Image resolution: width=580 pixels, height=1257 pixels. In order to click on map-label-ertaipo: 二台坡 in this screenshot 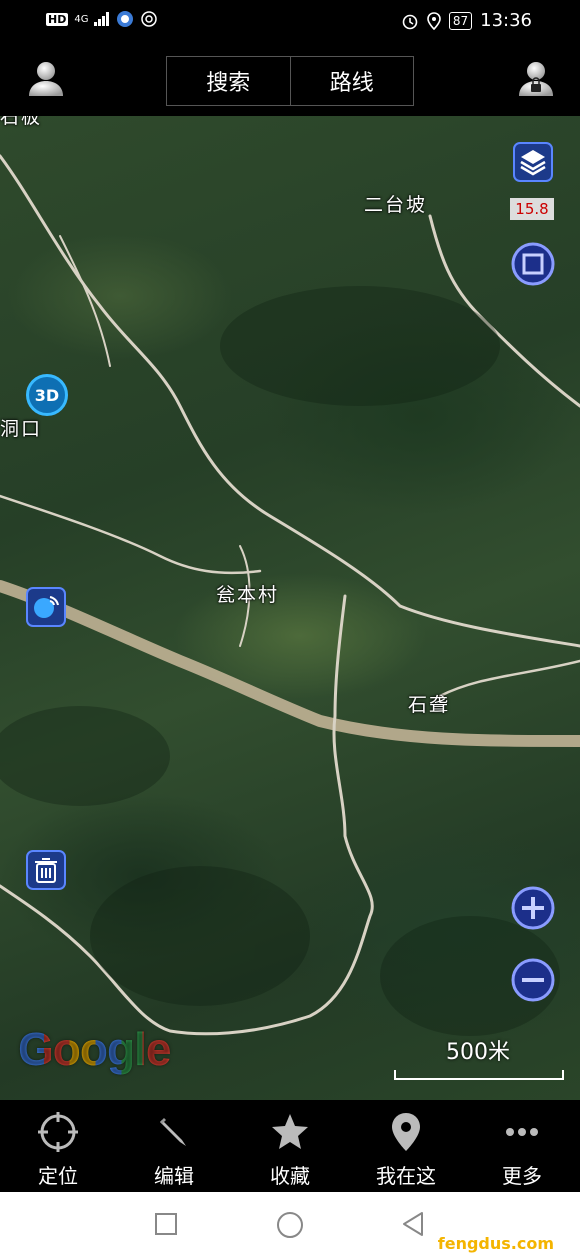, I will do `click(396, 205)`.